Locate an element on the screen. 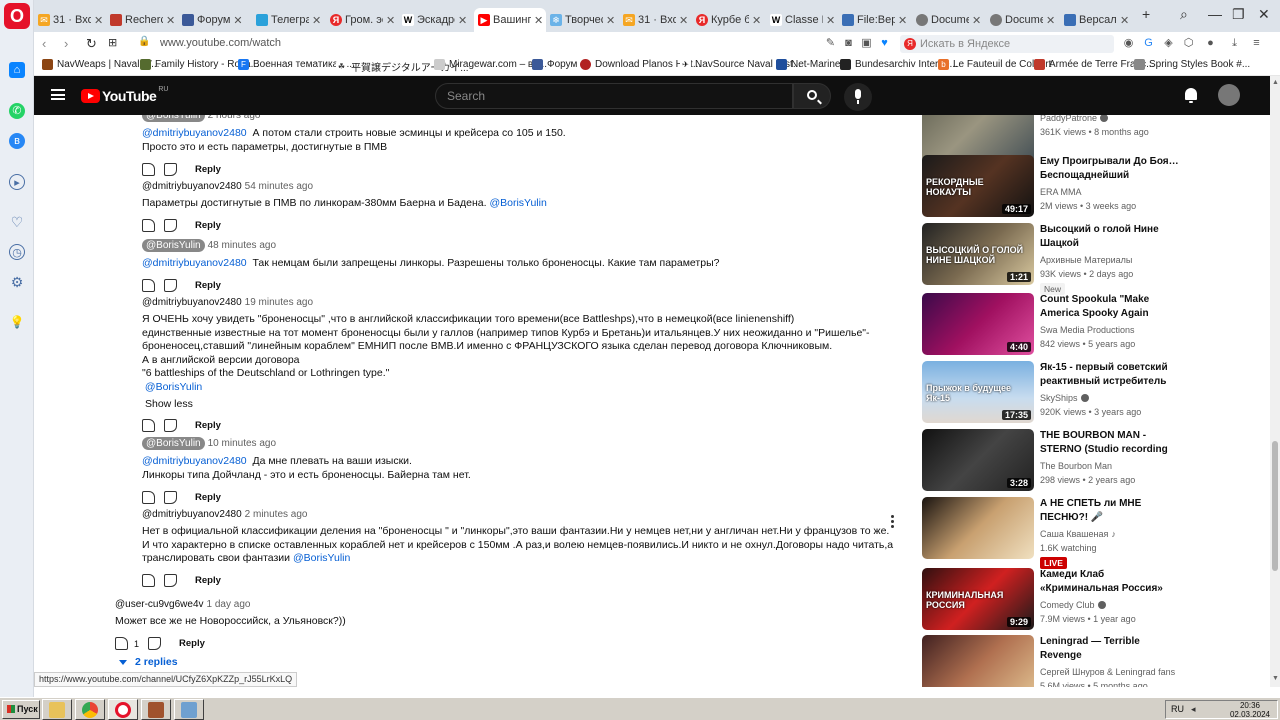 The image size is (1280, 720). start-button: Пуск is located at coordinates (21, 709).